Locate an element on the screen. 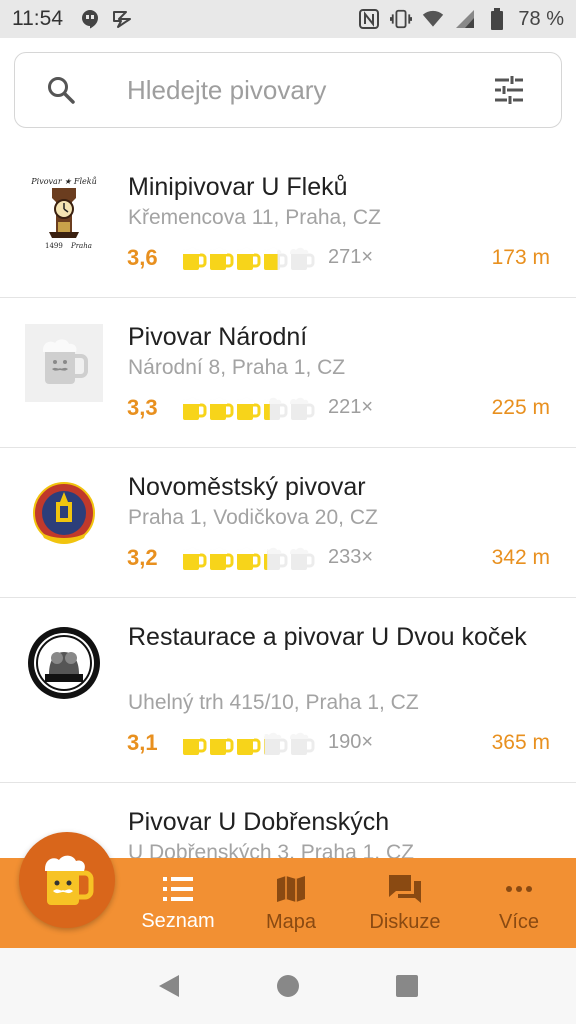 Image resolution: width=576 pixels, height=1024 pixels. status-bar: 11:54 78 % is located at coordinates (288, 19).